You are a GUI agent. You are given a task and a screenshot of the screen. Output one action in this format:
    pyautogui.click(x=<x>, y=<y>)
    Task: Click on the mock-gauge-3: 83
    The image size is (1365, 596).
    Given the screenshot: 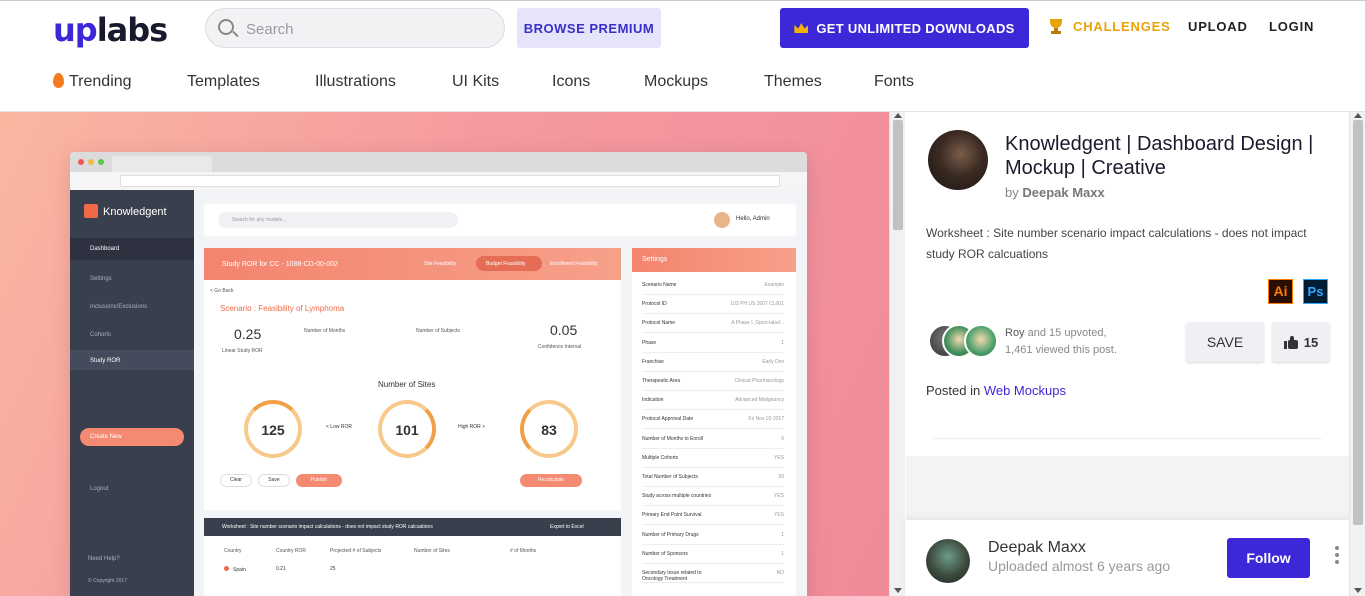 What is the action you would take?
    pyautogui.click(x=549, y=429)
    